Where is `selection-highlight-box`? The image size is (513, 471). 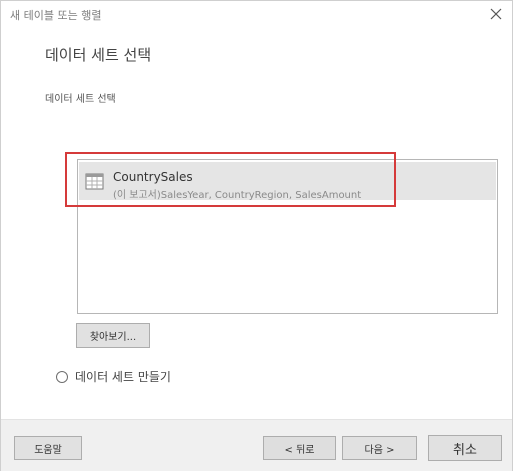 selection-highlight-box is located at coordinates (230, 179).